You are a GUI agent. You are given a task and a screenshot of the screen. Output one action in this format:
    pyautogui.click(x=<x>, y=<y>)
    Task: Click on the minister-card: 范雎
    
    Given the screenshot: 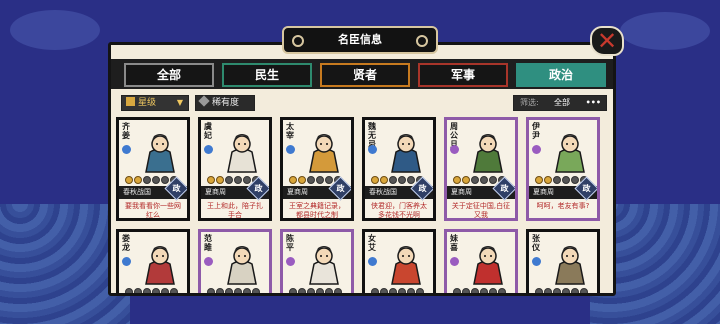 What is the action you would take?
    pyautogui.click(x=235, y=261)
    